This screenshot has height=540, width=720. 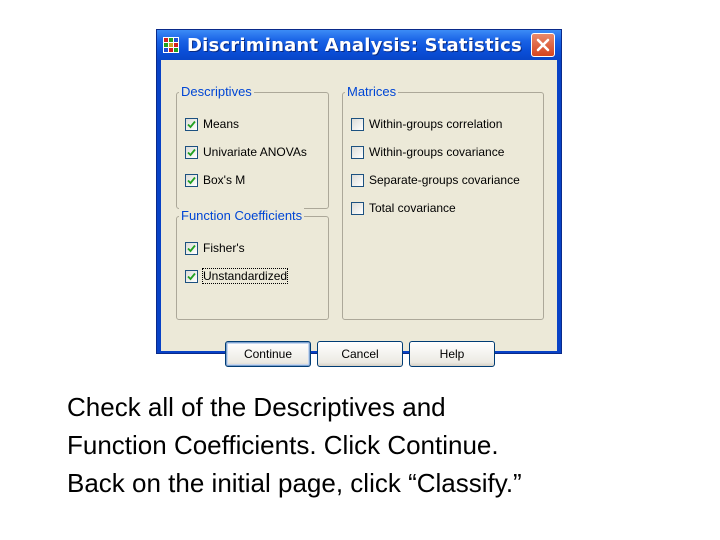 I want to click on means-checkbox, so click(x=191, y=124).